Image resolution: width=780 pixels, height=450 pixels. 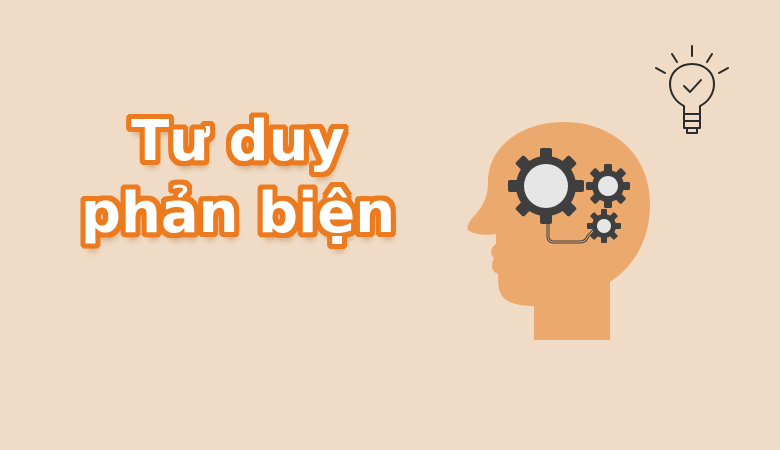 I want to click on head-with-gears-icon, so click(x=558, y=231).